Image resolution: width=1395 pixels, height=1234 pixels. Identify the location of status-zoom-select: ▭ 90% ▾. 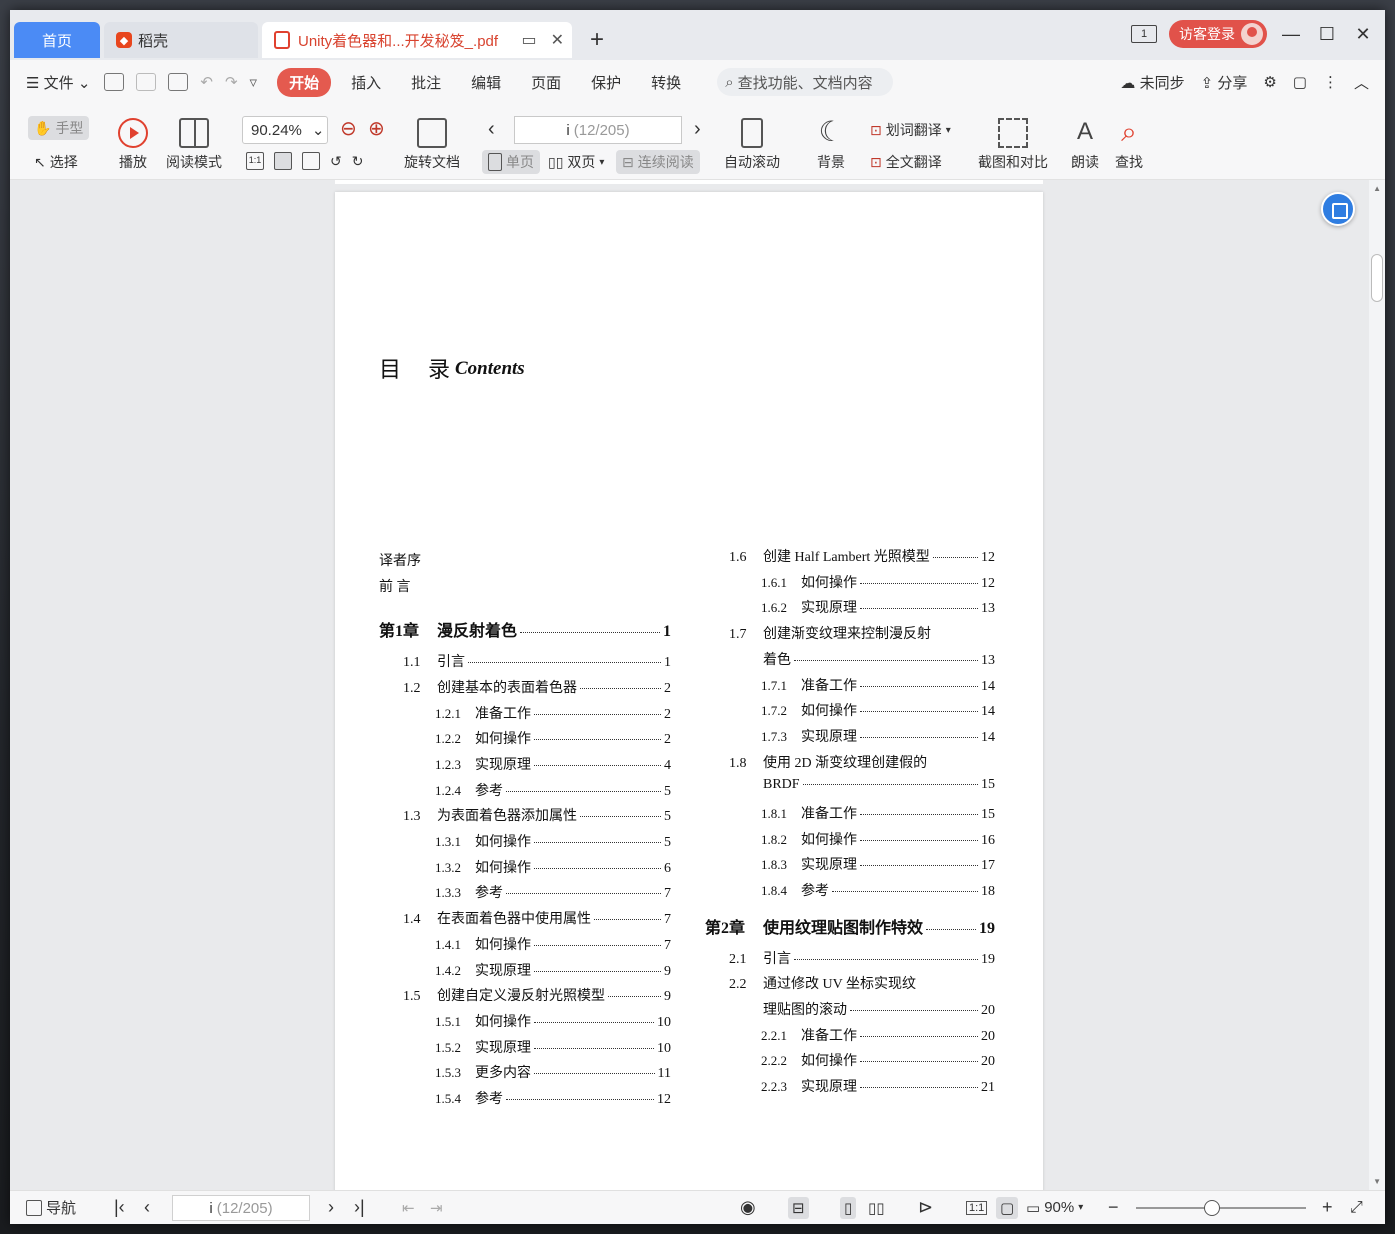
(1054, 1208).